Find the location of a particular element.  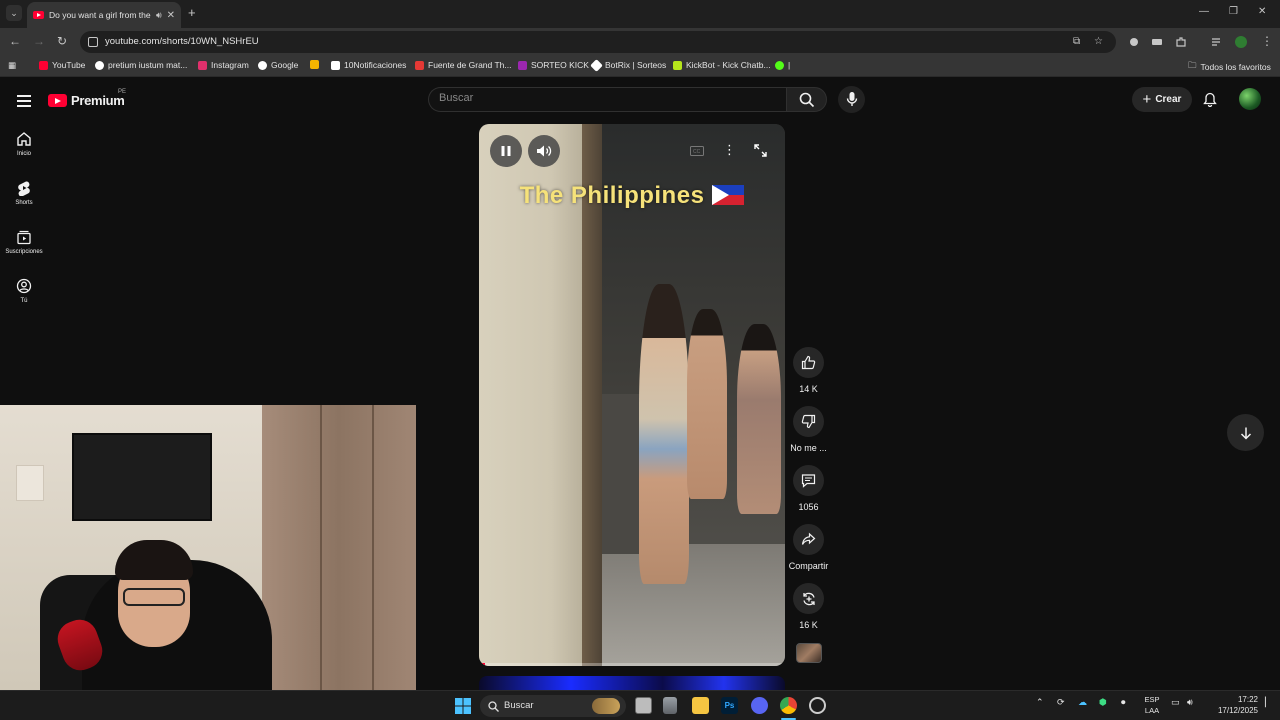

extension-bulb-icon is located at coordinates (1134, 42).